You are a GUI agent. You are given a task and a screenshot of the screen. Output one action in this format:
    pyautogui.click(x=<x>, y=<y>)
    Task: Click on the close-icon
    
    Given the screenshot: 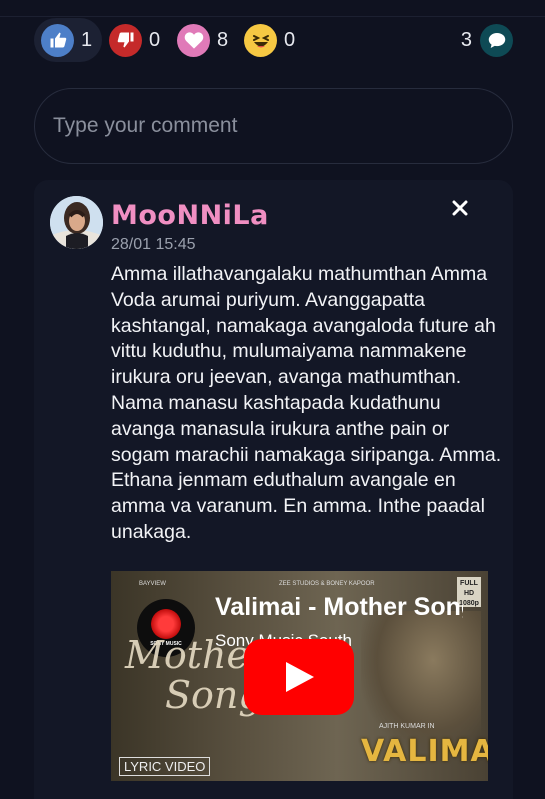 What is the action you would take?
    pyautogui.click(x=463, y=211)
    